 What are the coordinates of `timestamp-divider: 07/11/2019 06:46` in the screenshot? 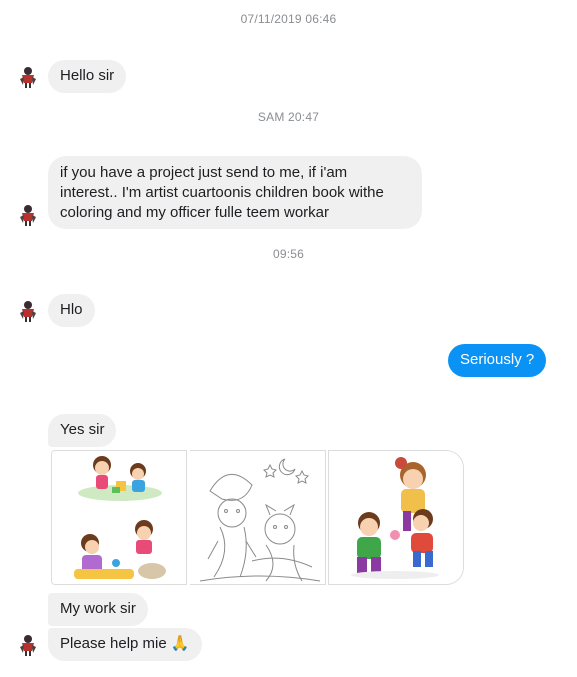 It's located at (288, 19).